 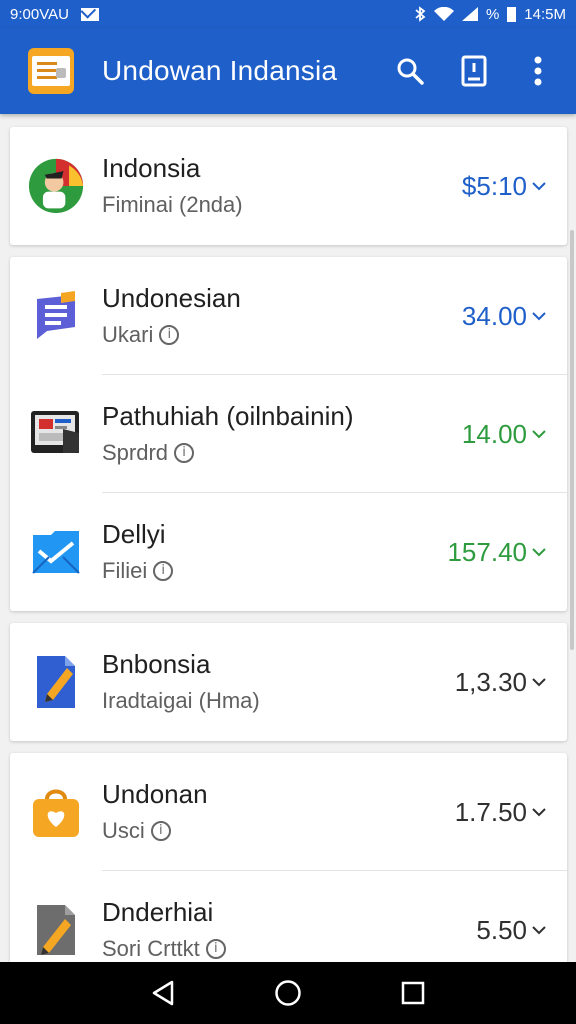 What do you see at coordinates (151, 948) in the screenshot?
I see `item-subtitle: Sori Crttkt` at bounding box center [151, 948].